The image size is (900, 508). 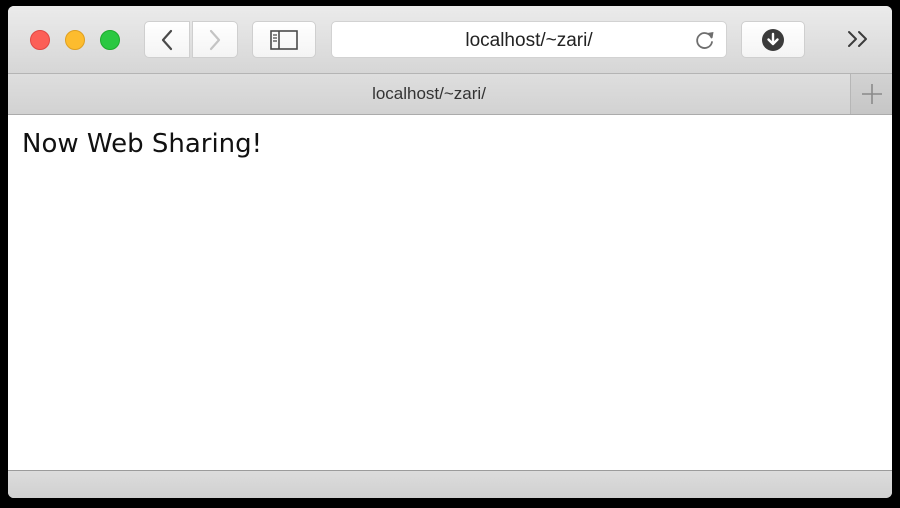 I want to click on tab-active: localhost/~zari/, so click(x=429, y=94).